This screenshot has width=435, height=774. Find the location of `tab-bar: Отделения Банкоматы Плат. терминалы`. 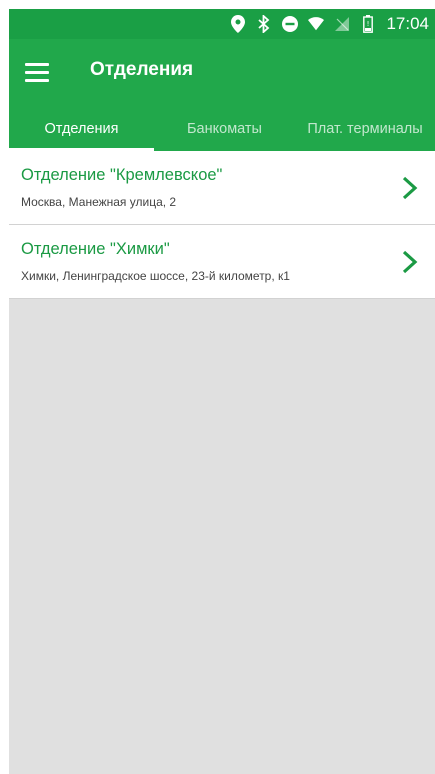

tab-bar: Отделения Банкоматы Плат. терминалы is located at coordinates (222, 129).